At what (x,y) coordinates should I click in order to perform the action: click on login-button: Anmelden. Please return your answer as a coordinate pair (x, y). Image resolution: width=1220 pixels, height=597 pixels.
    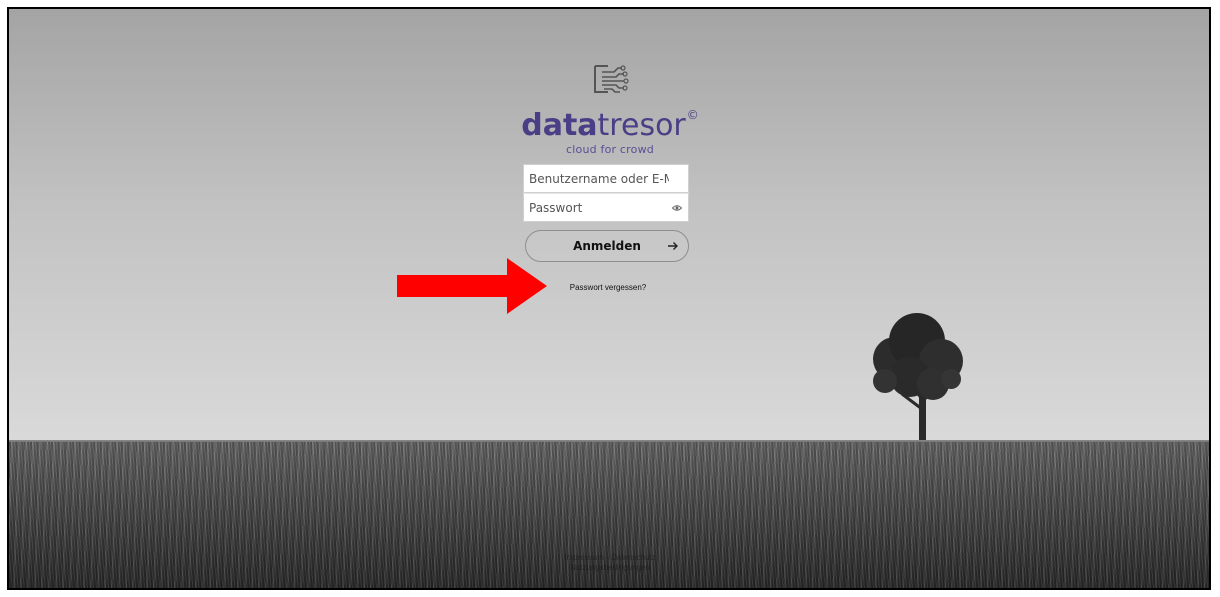
    Looking at the image, I should click on (607, 246).